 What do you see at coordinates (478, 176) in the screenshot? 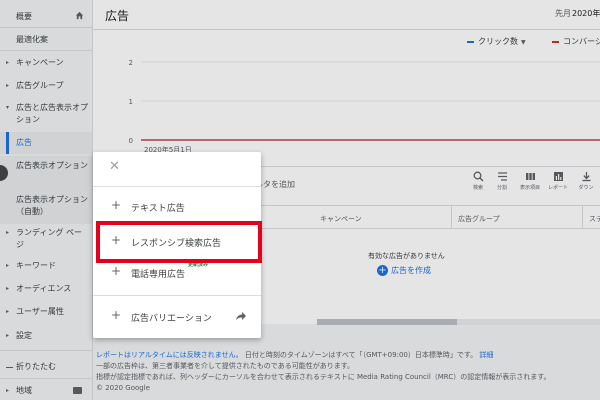
I see `search-icon` at bounding box center [478, 176].